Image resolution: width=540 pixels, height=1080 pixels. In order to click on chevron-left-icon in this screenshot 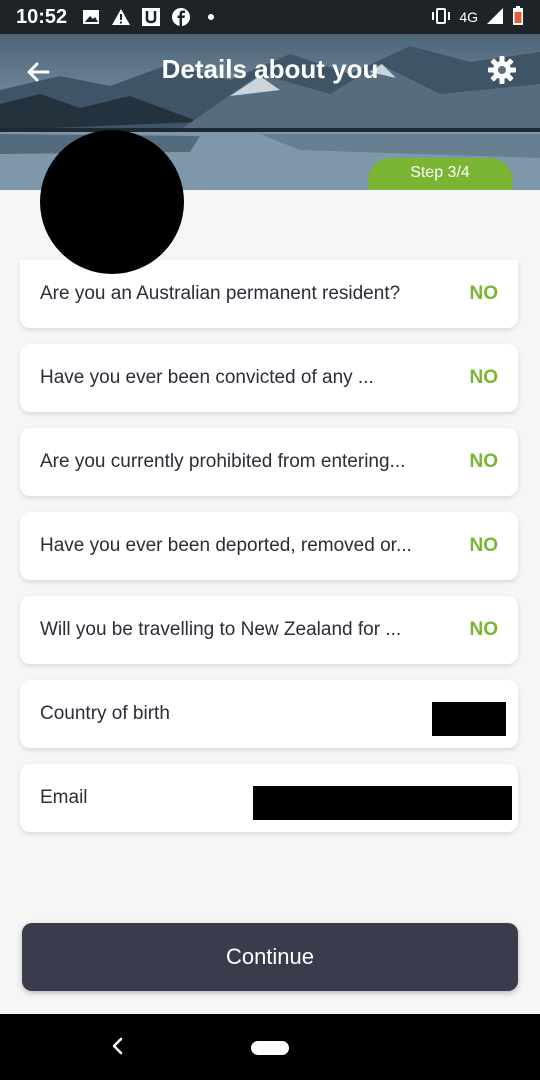, I will do `click(117, 1046)`.